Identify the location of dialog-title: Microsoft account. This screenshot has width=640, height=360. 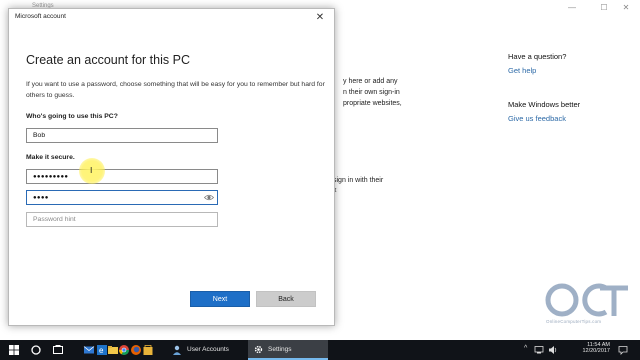
(40, 16).